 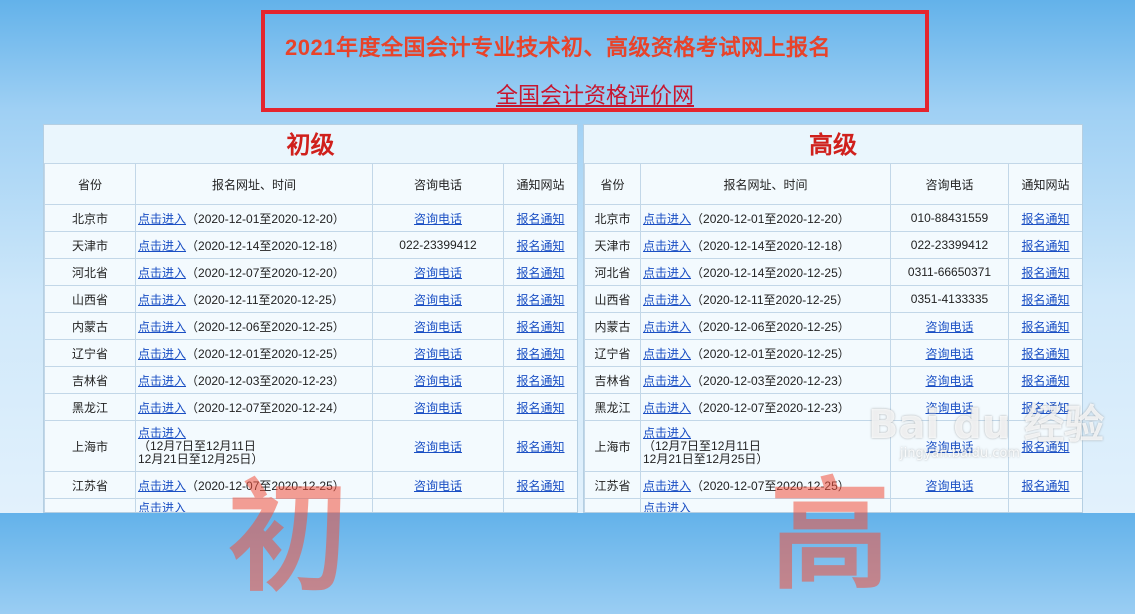 What do you see at coordinates (90, 184) in the screenshot?
I see `col-province: 省份` at bounding box center [90, 184].